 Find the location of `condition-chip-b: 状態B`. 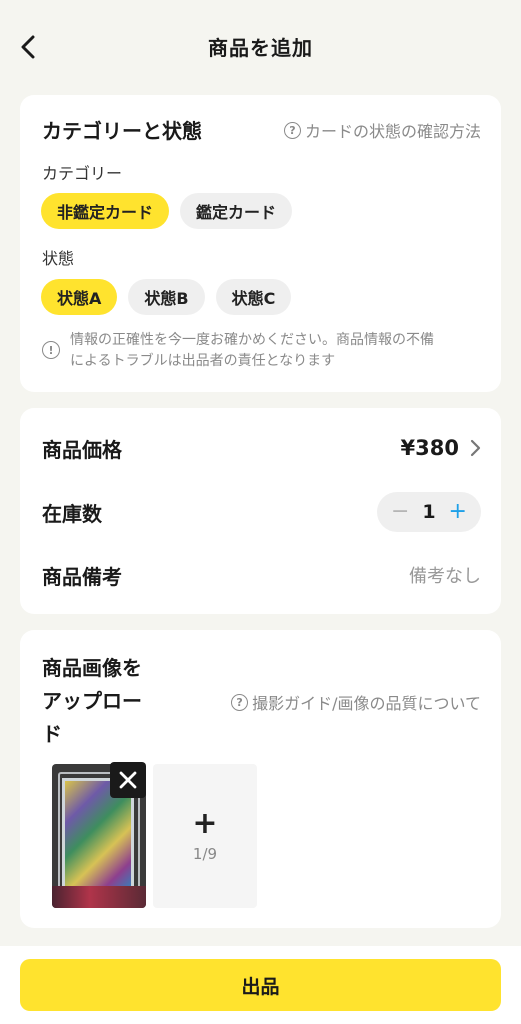

condition-chip-b: 状態B is located at coordinates (166, 297).